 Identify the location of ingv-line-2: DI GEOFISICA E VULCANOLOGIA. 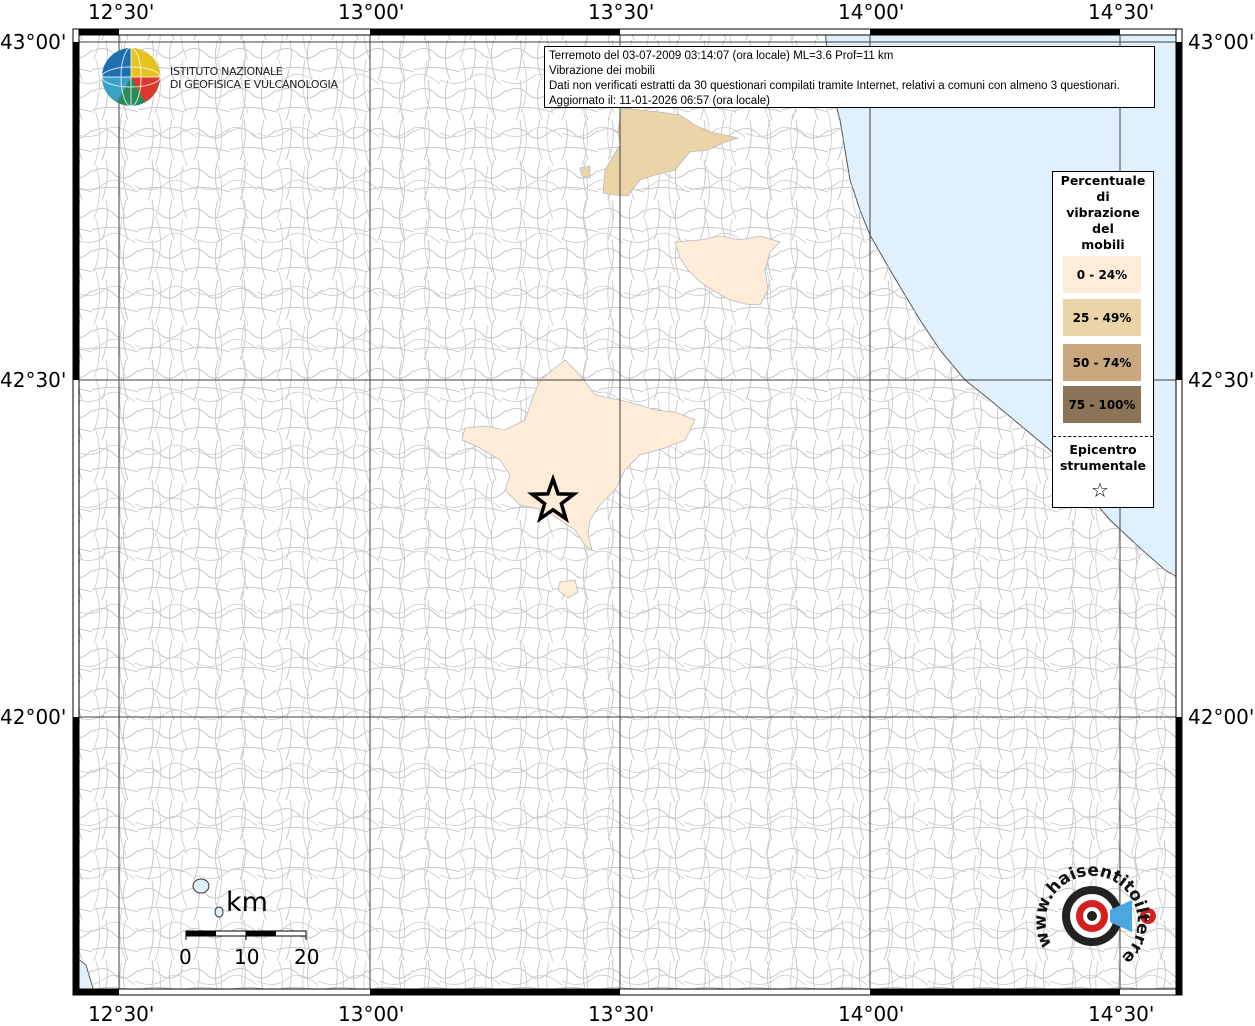
(254, 84).